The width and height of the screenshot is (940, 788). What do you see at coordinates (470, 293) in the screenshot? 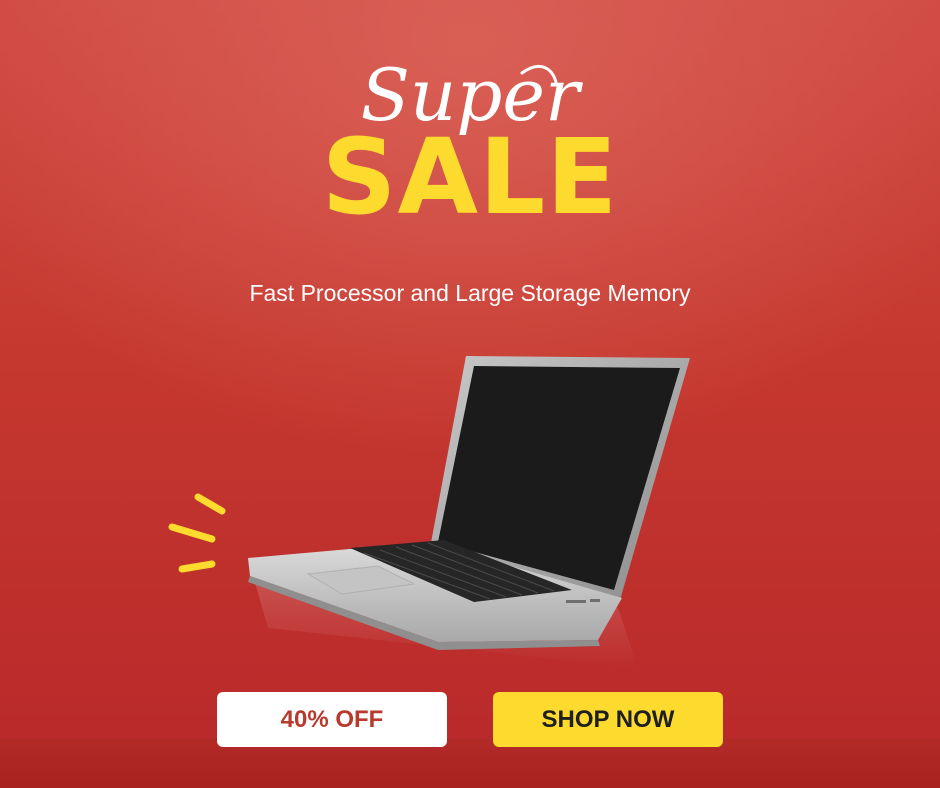
I see `subtitle-text: Fast Processor and Large Storage Memory` at bounding box center [470, 293].